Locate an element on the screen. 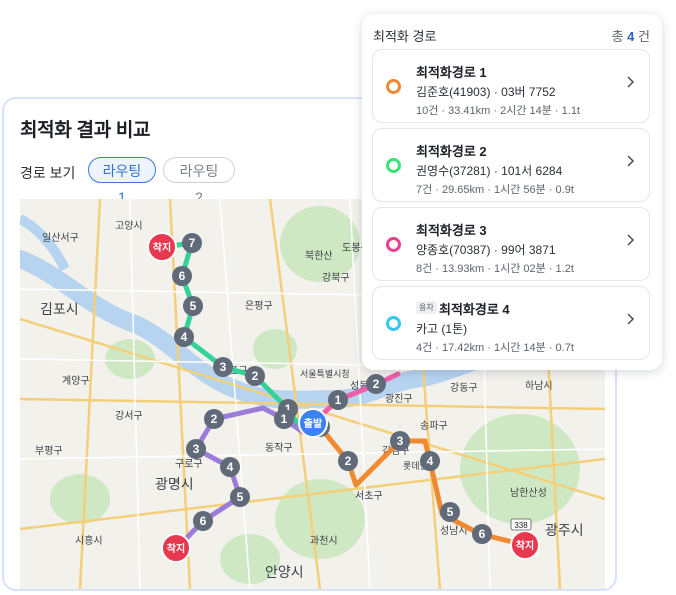 Image resolution: width=676 pixels, height=595 pixels. stop-marker-purple-4: 4 is located at coordinates (230, 467).